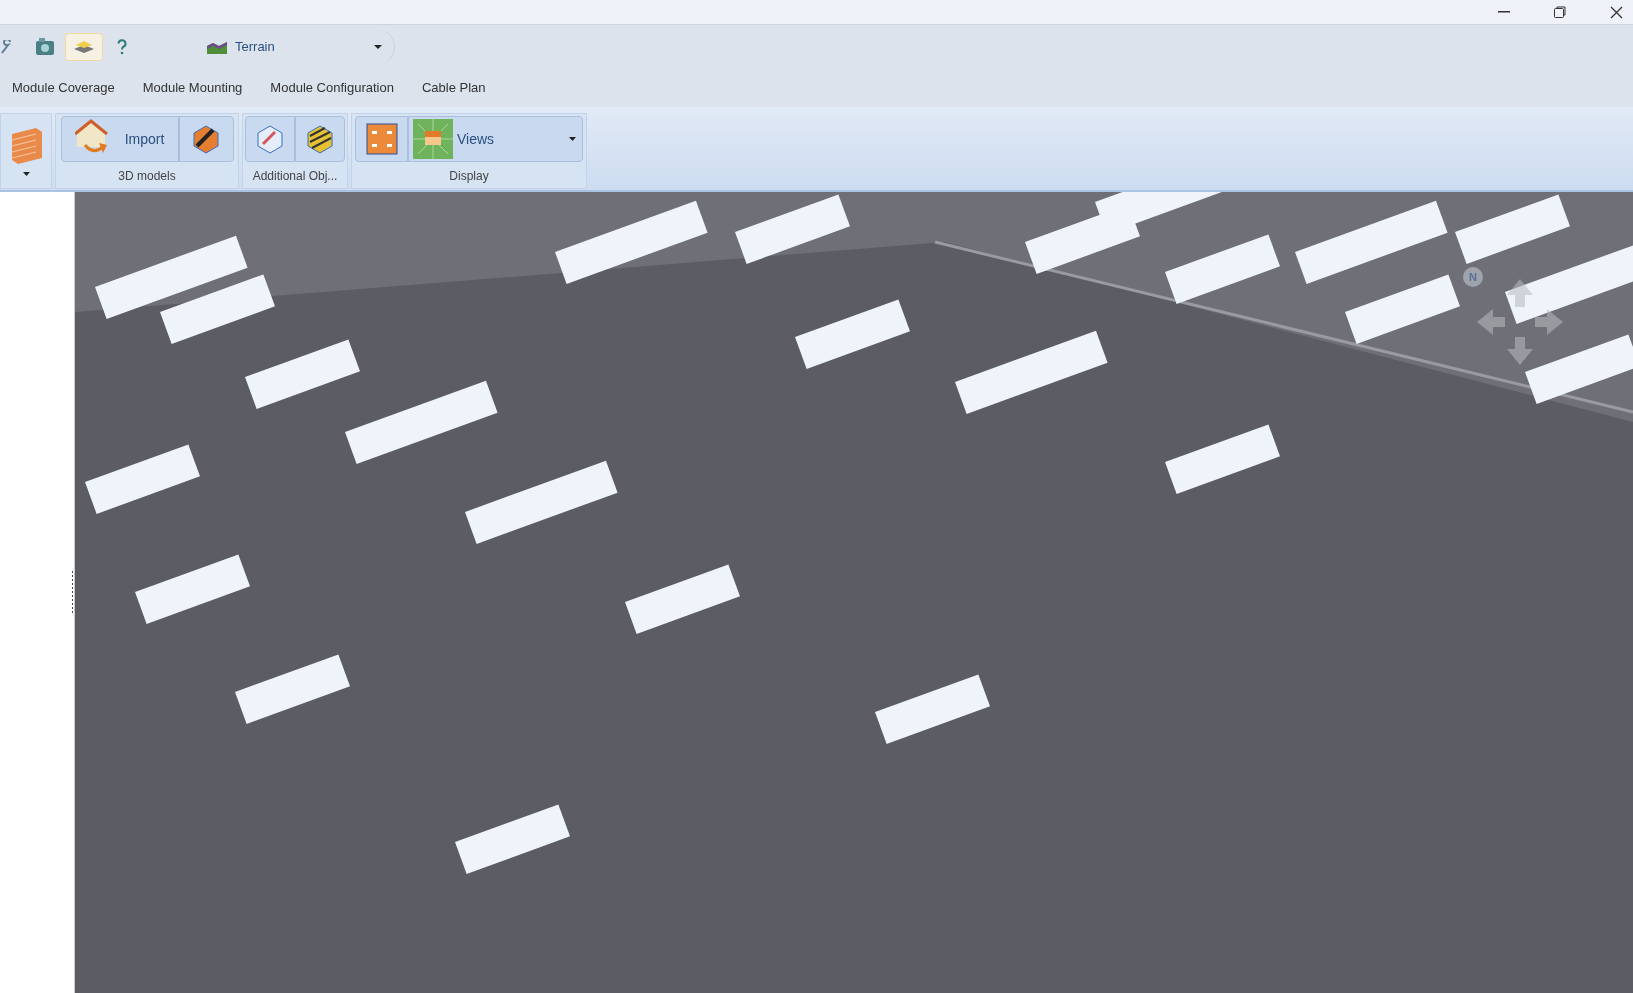 The height and width of the screenshot is (993, 1633). I want to click on close-icon, so click(1616, 12).